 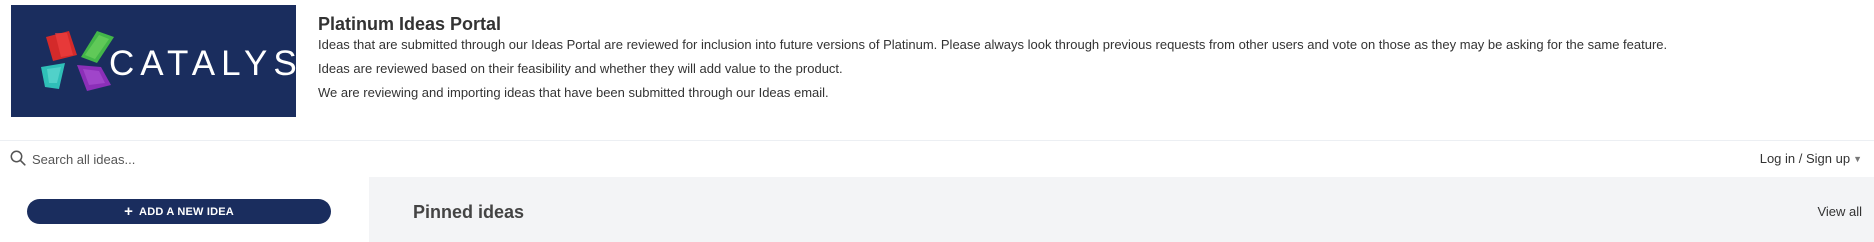 What do you see at coordinates (469, 212) in the screenshot?
I see `pinned-ideas-heading: Pinned ideas` at bounding box center [469, 212].